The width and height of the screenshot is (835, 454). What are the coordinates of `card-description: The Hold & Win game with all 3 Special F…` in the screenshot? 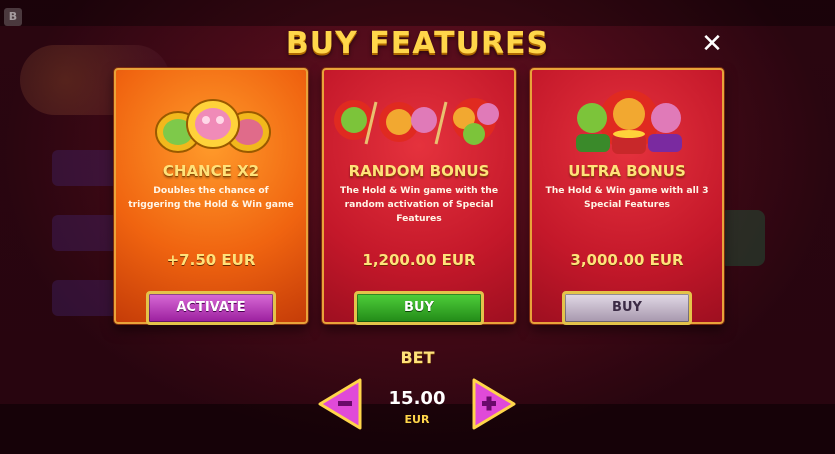 It's located at (627, 197).